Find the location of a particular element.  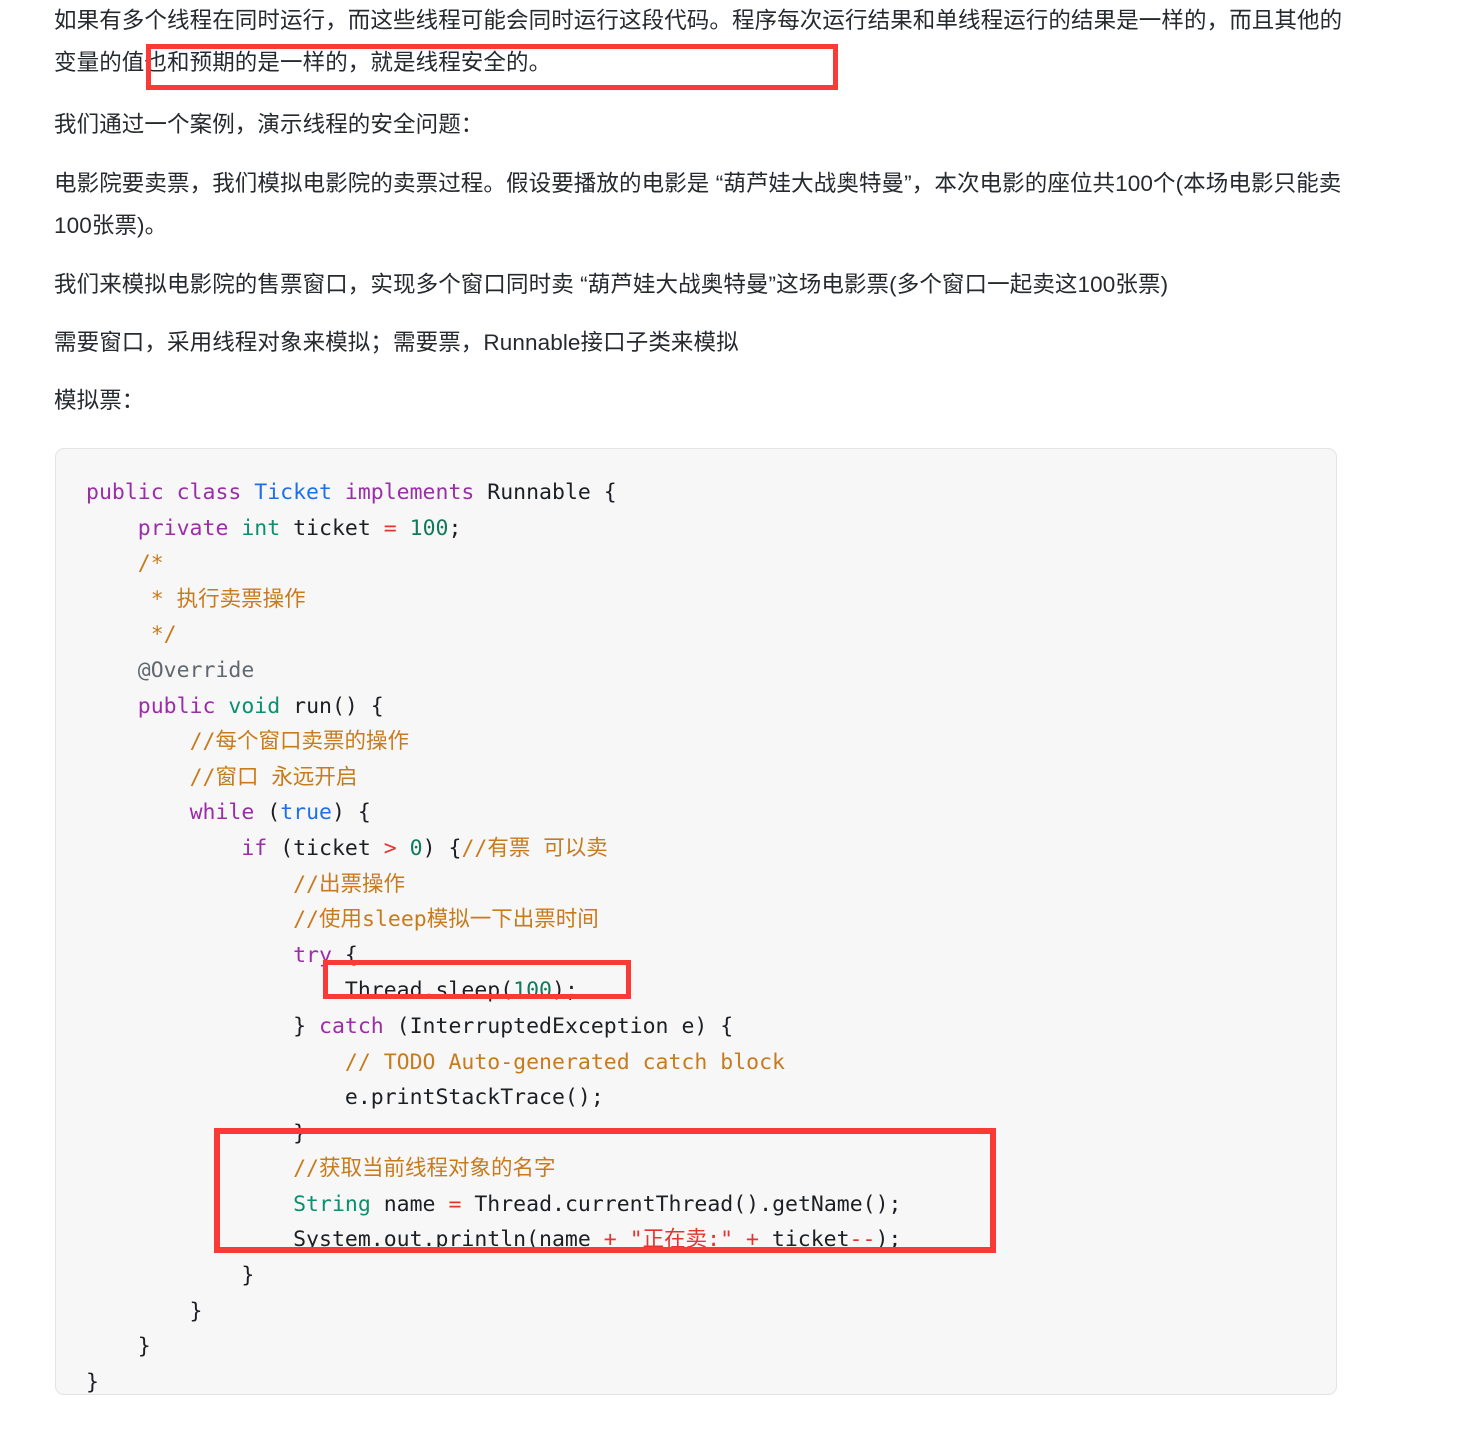

code-token: String is located at coordinates (338, 1204).